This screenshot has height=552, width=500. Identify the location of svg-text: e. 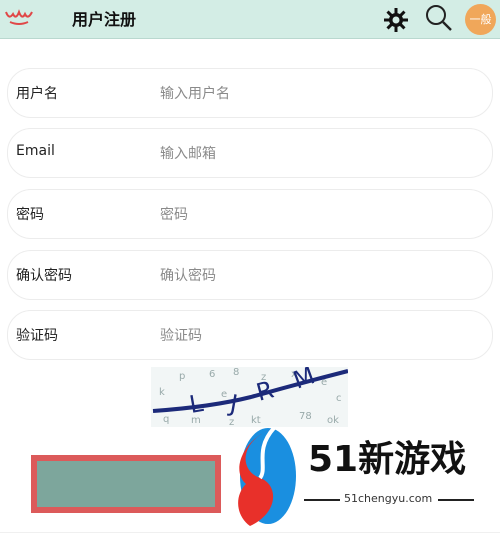
(224, 394).